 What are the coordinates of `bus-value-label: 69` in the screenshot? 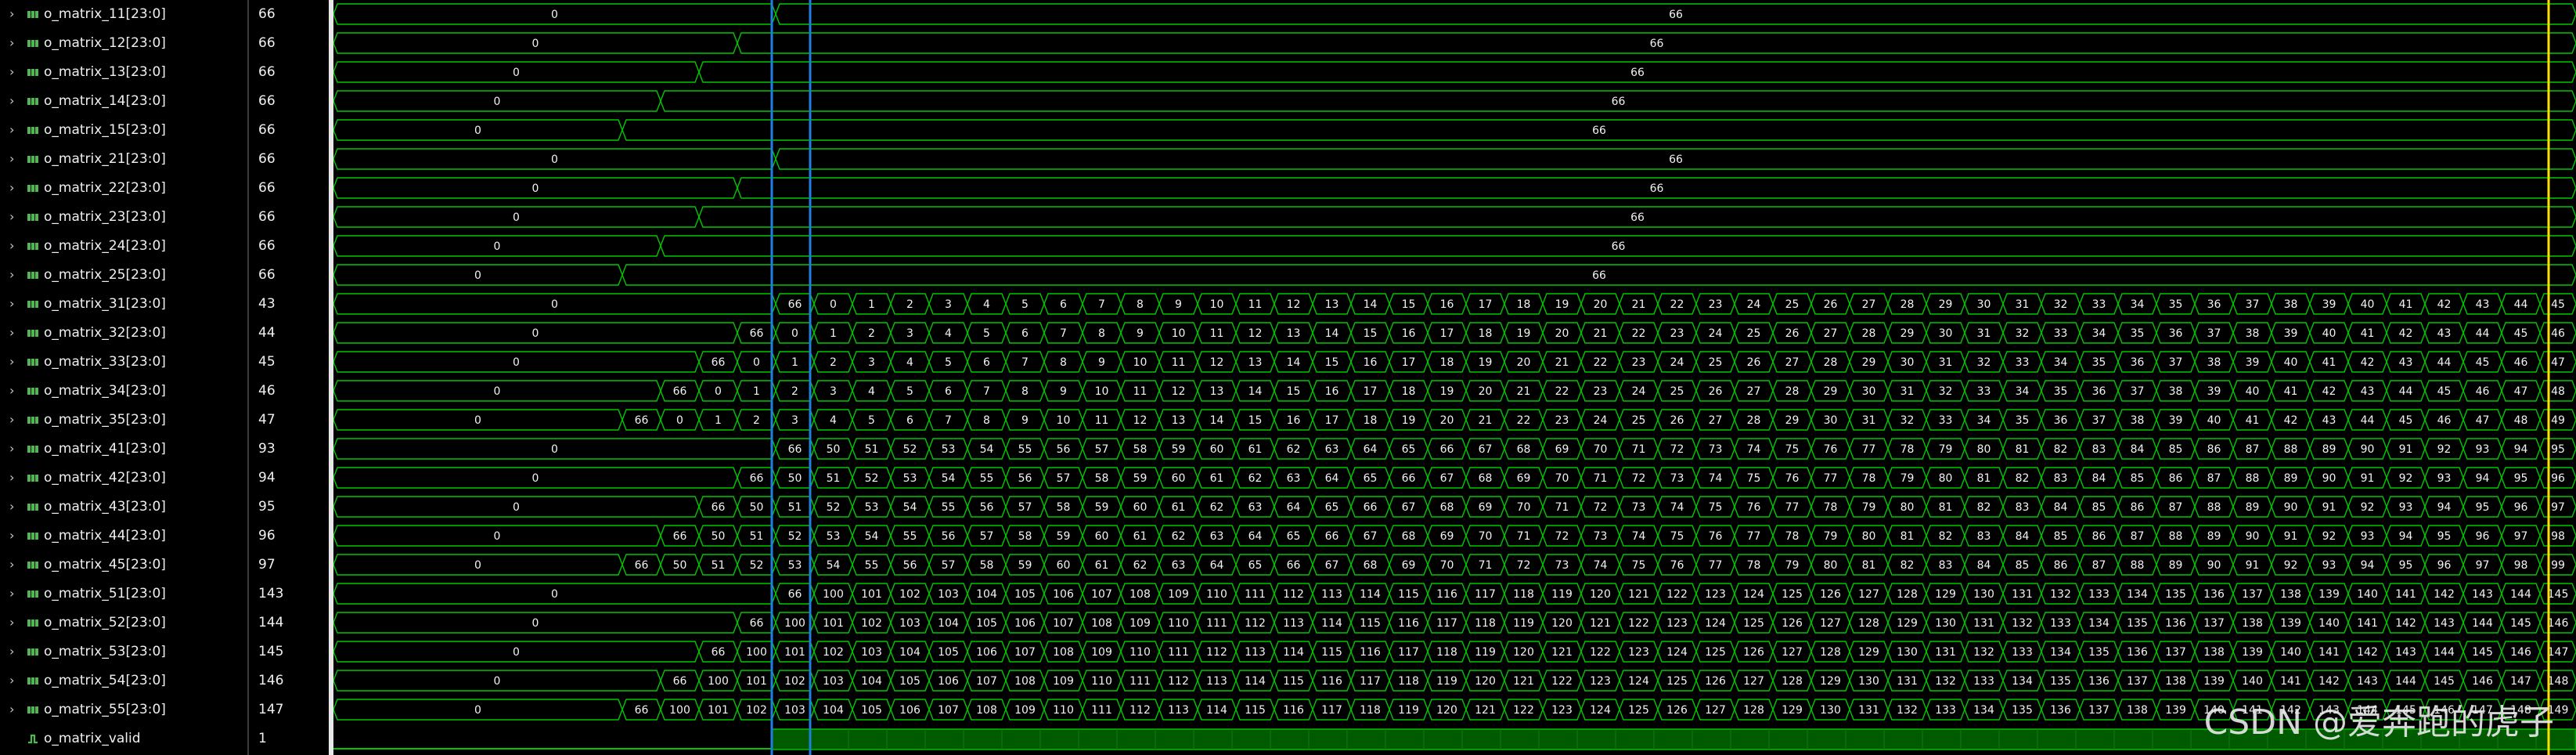 It's located at (1486, 508).